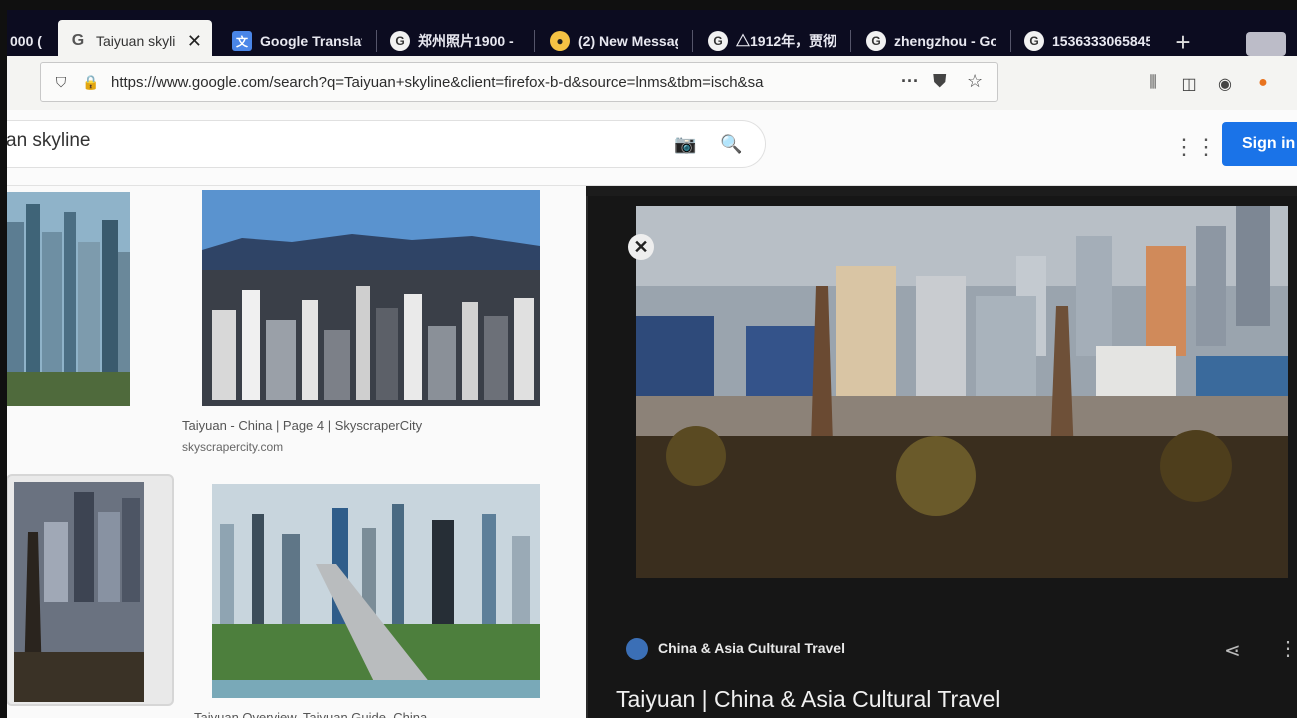 The width and height of the screenshot is (1297, 718). I want to click on share-icon: ⋖, so click(1232, 650).